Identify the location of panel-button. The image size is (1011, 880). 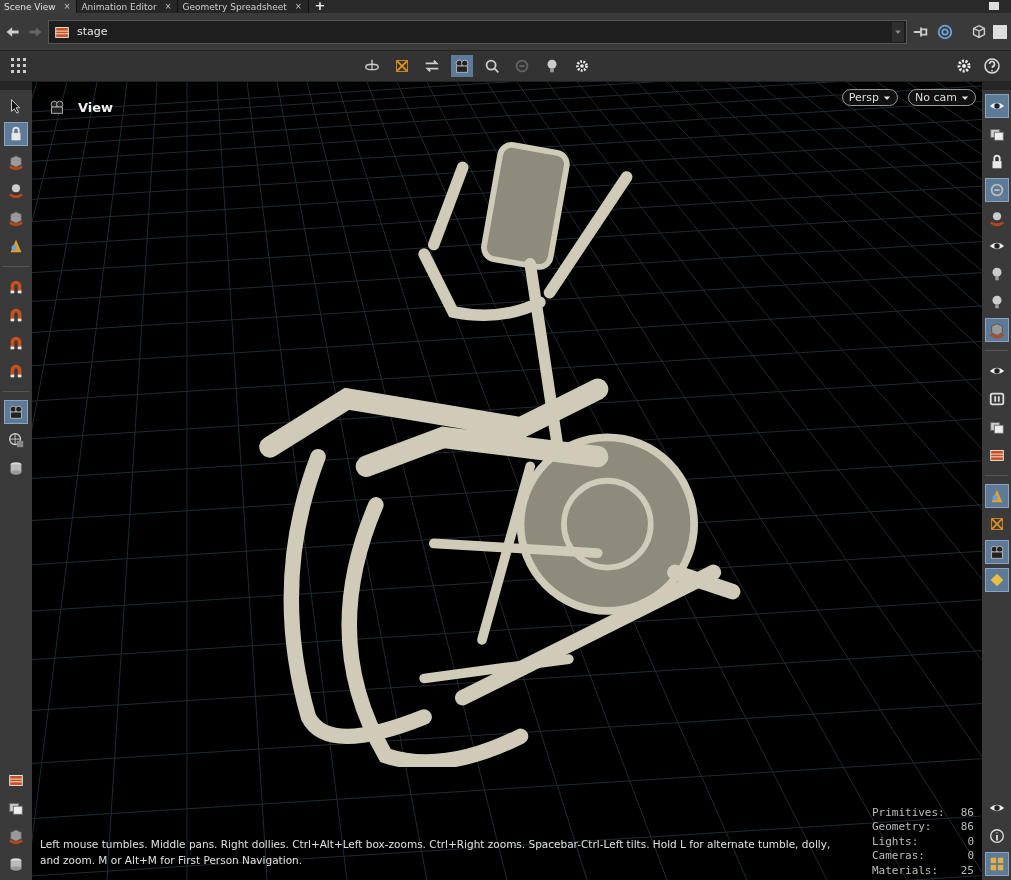
(1000, 31).